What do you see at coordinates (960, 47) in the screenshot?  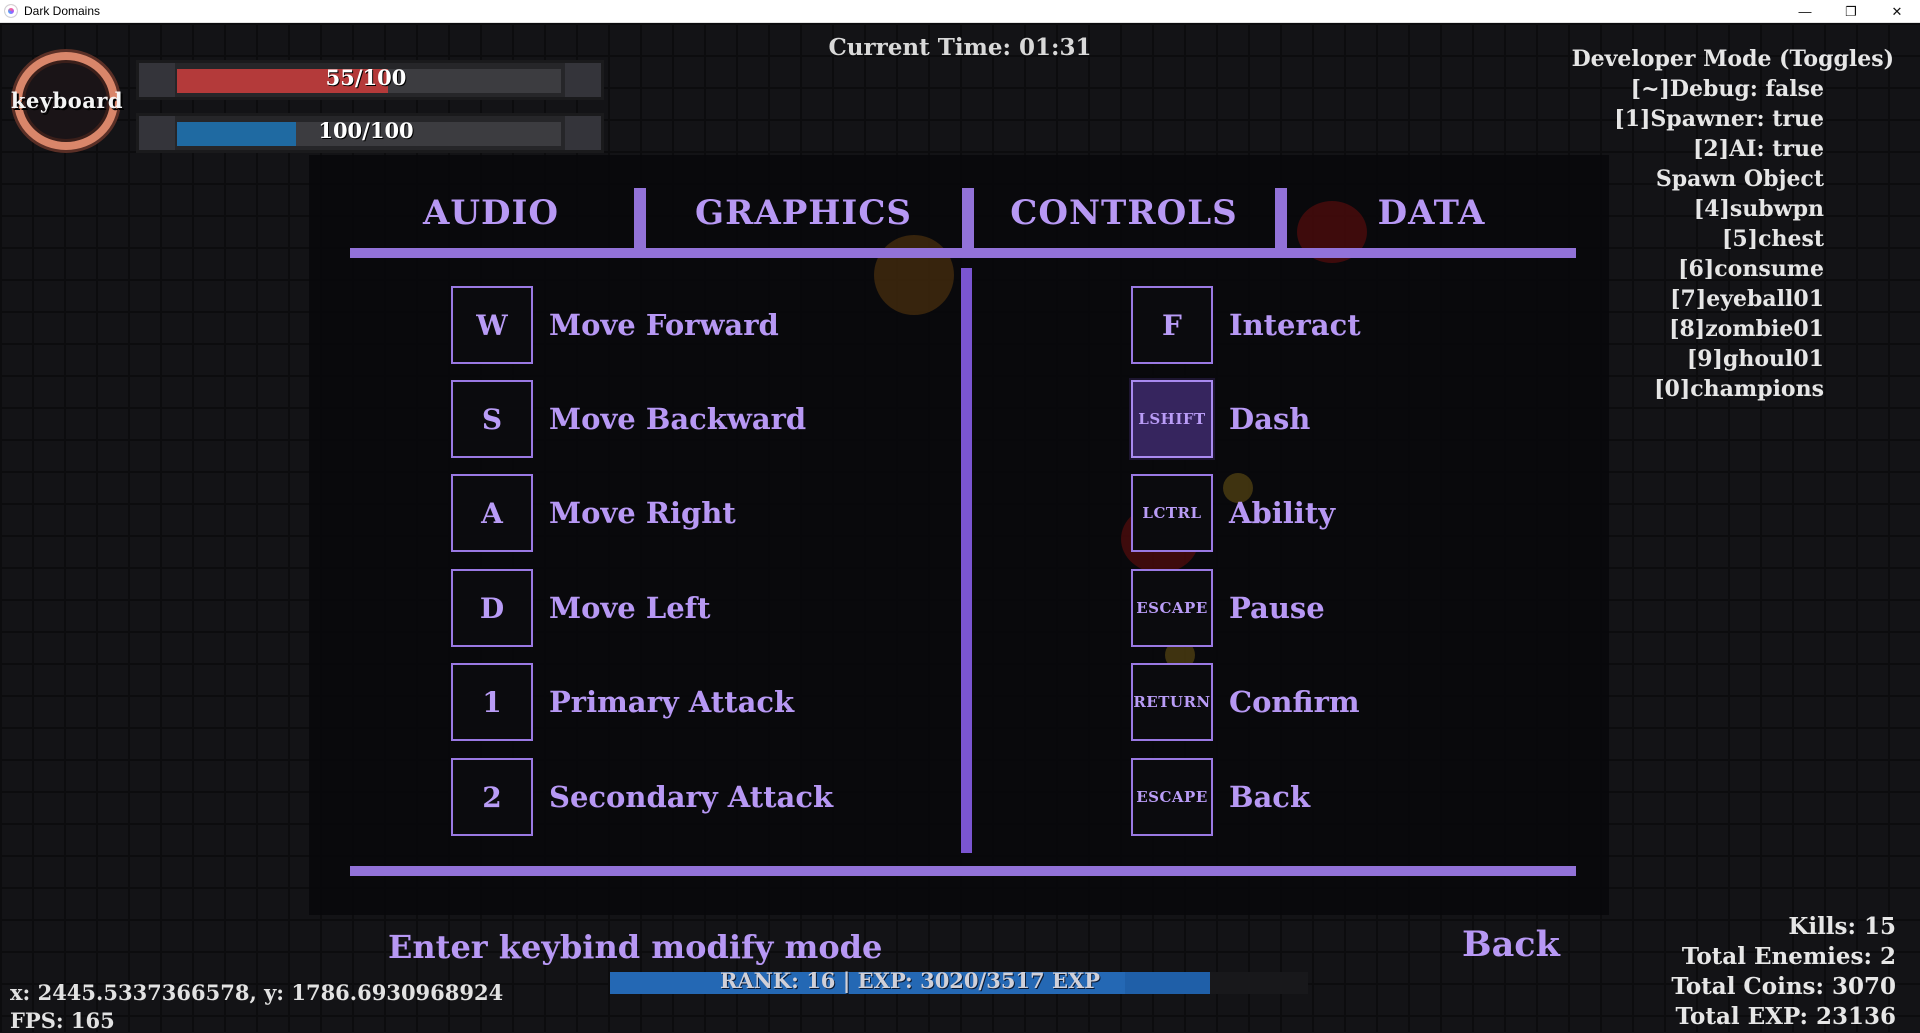 I see `current-time: Current Time: 01:31` at bounding box center [960, 47].